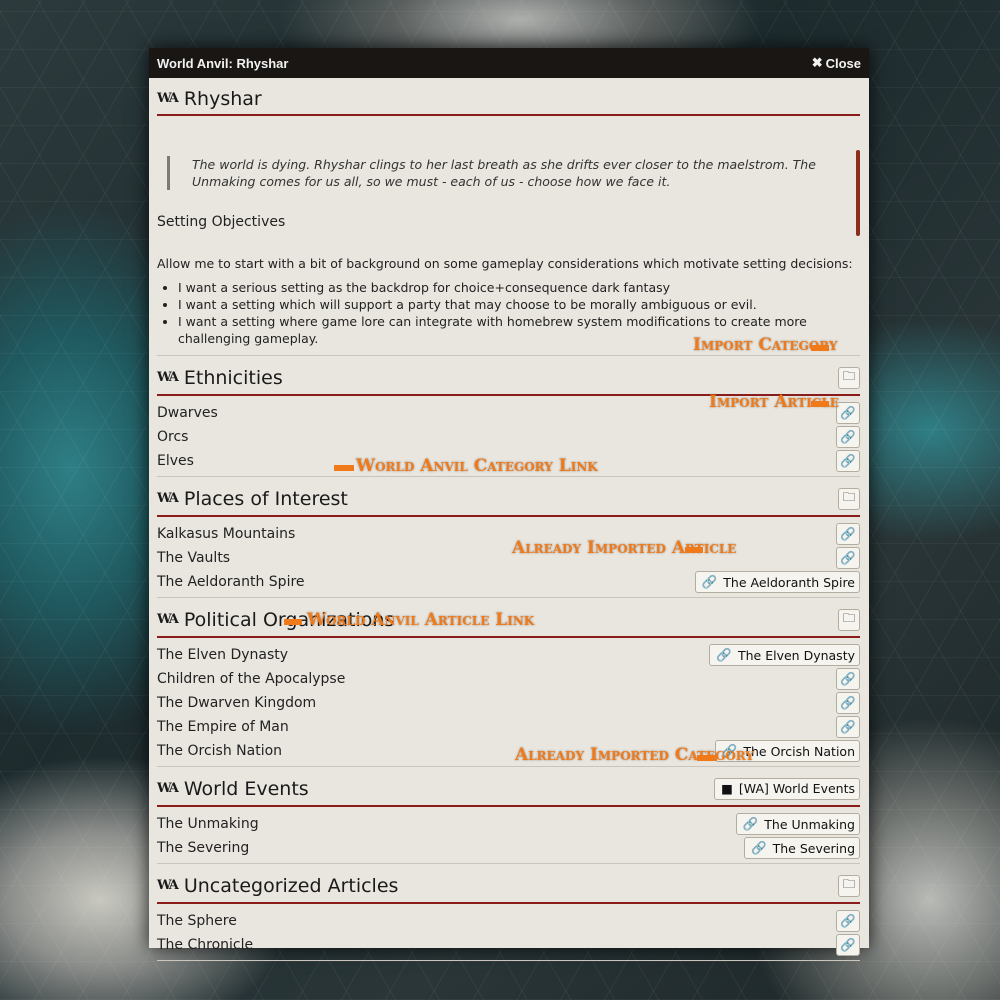 This screenshot has width=1000, height=1000. I want to click on world-title-row: WA Rhyshar, so click(209, 99).